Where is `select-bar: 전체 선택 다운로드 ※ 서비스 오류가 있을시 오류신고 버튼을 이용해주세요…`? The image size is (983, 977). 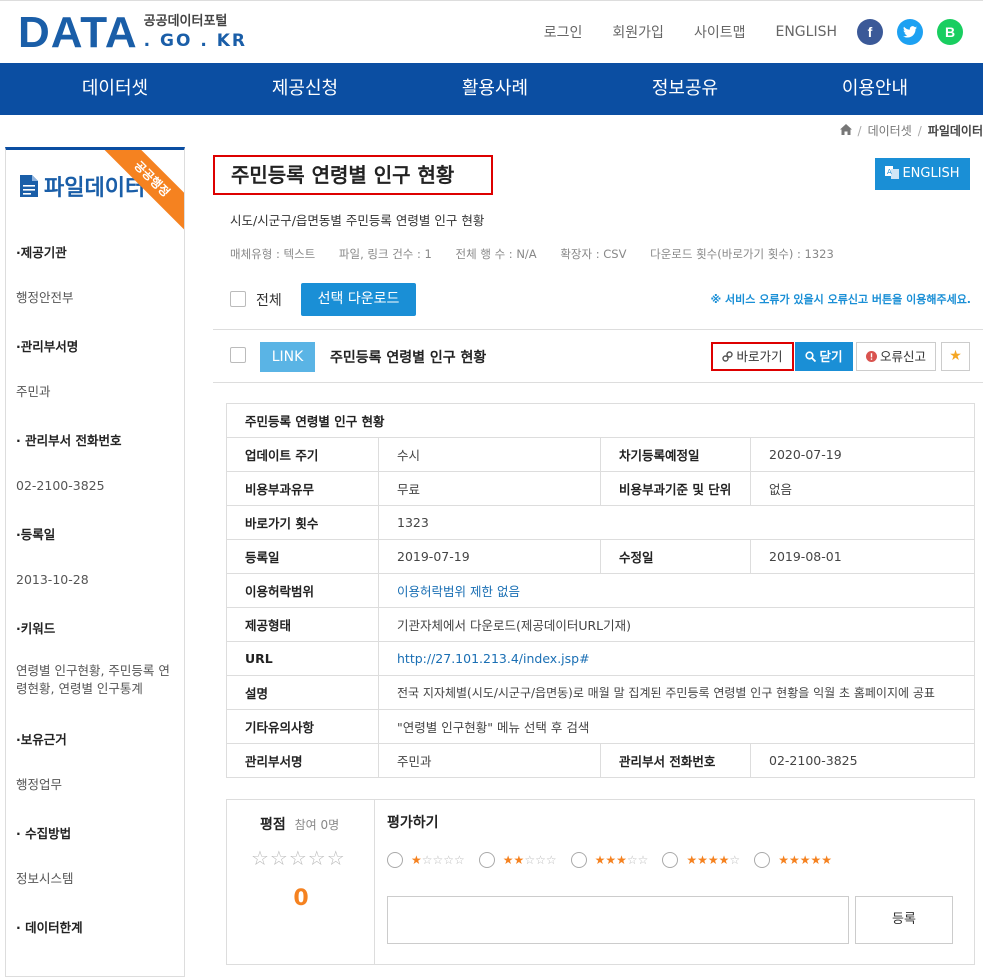
select-bar: 전체 선택 다운로드 ※ 서비스 오류가 있을시 오류신고 버튼을 이용해주세요… is located at coordinates (598, 300).